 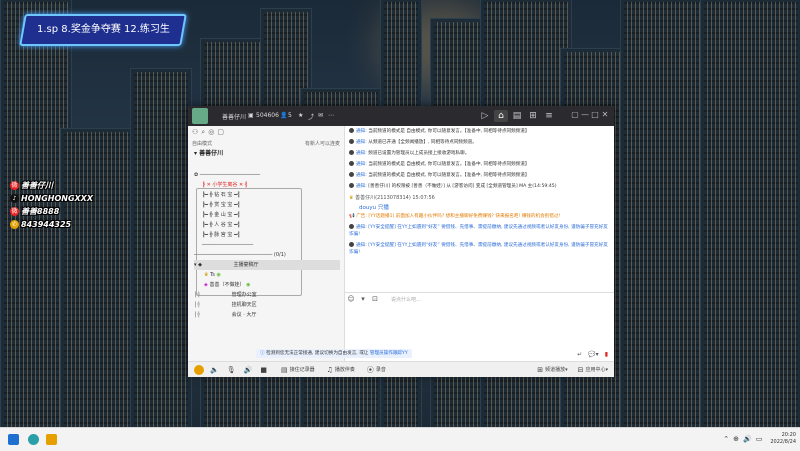 What do you see at coordinates (267, 185) in the screenshot?
I see `tree-item: ╠ ✕ 小学生离谷 ✕ ╣` at bounding box center [267, 185].